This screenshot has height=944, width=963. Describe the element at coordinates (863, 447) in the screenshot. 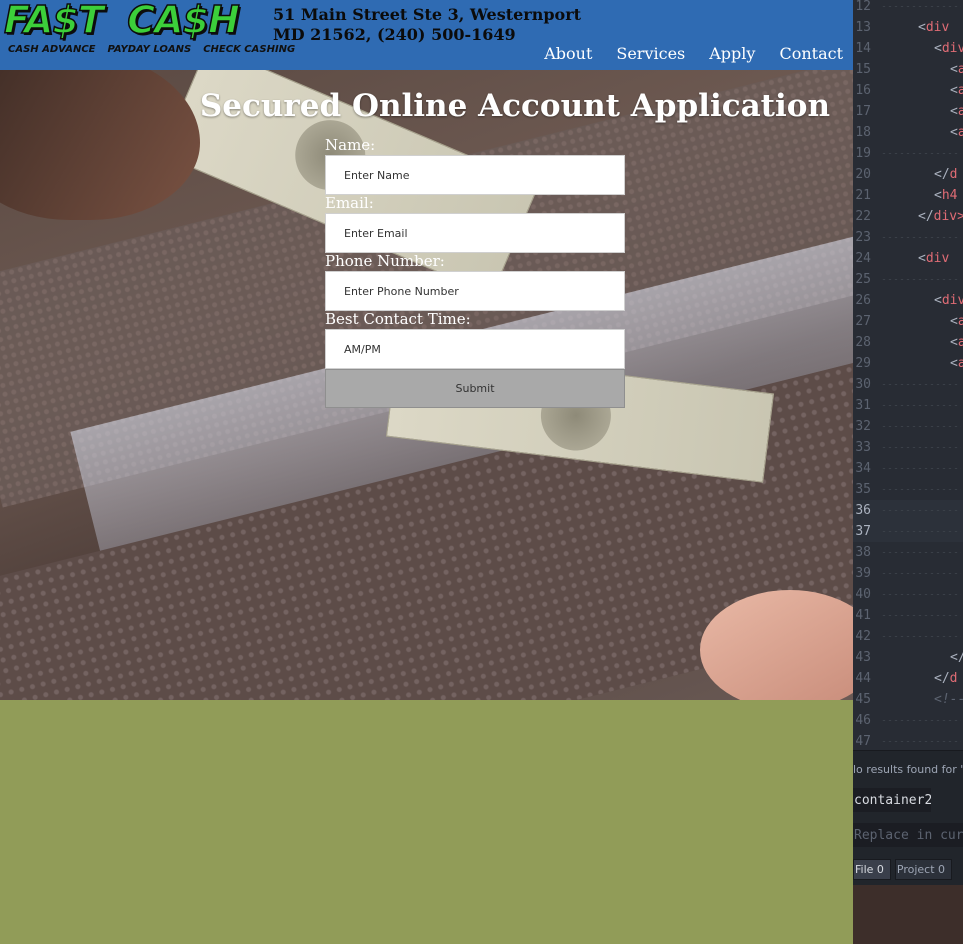

I see `line-number: 33` at that location.